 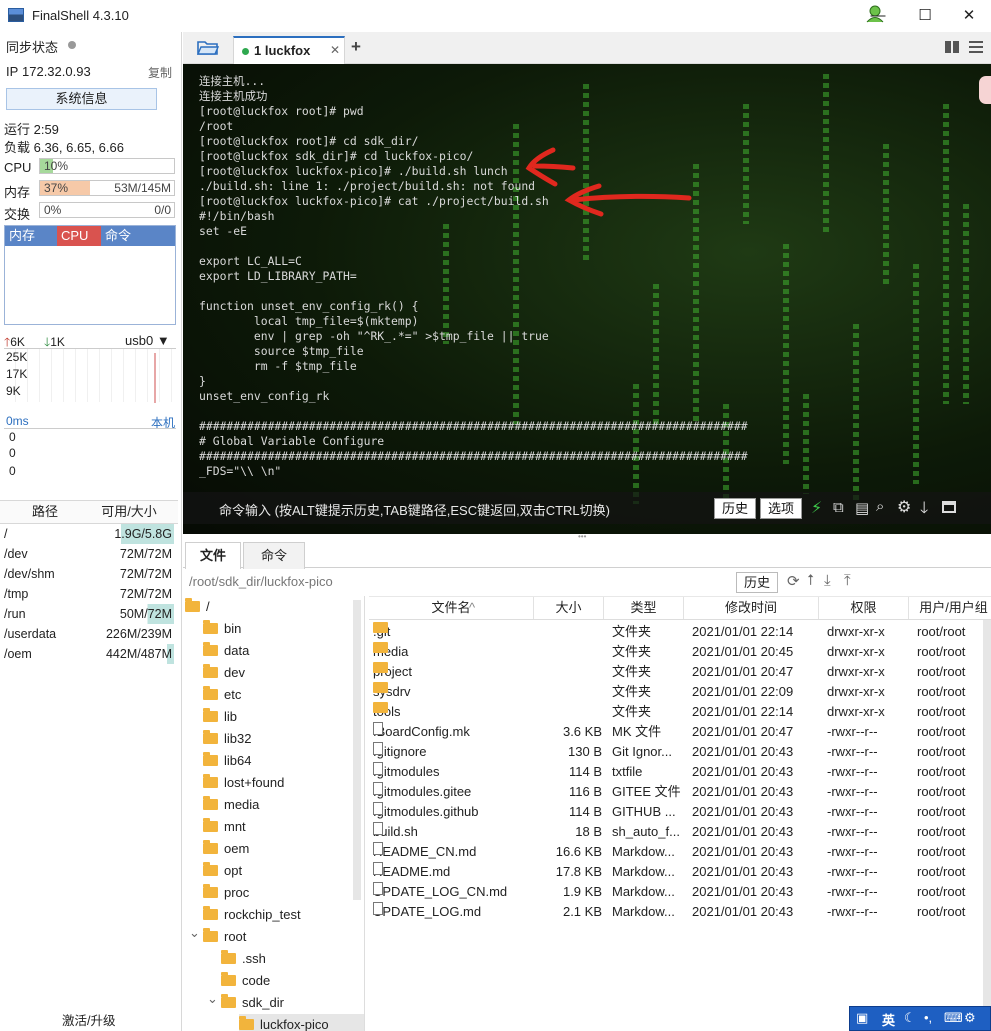 What do you see at coordinates (335, 50) in the screenshot?
I see `close-tab-icon: ✕` at bounding box center [335, 50].